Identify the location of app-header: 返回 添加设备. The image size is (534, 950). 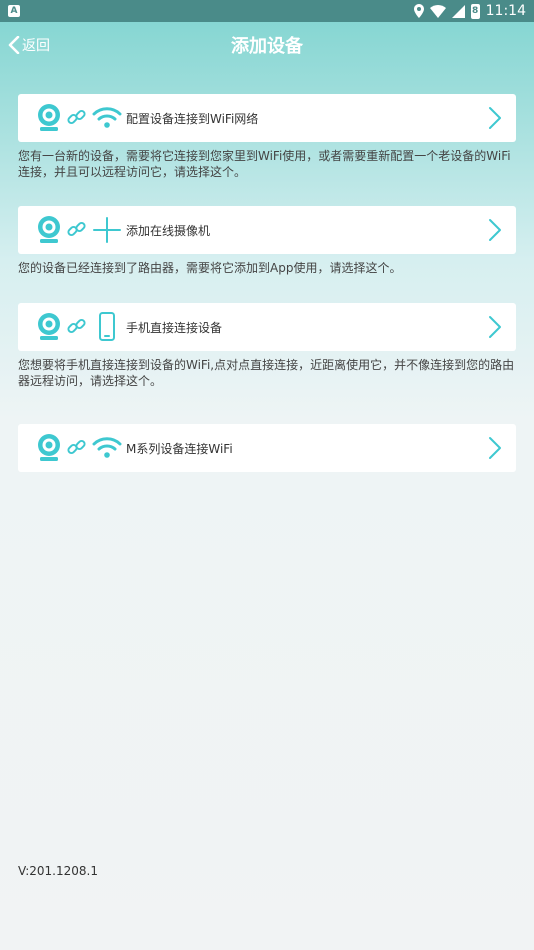
(267, 45).